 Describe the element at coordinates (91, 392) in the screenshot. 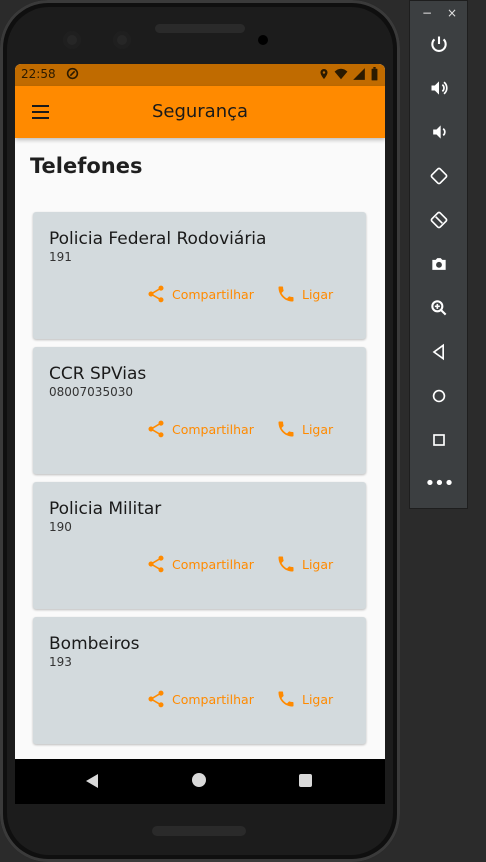

I see `contact-number: 08007035030` at that location.